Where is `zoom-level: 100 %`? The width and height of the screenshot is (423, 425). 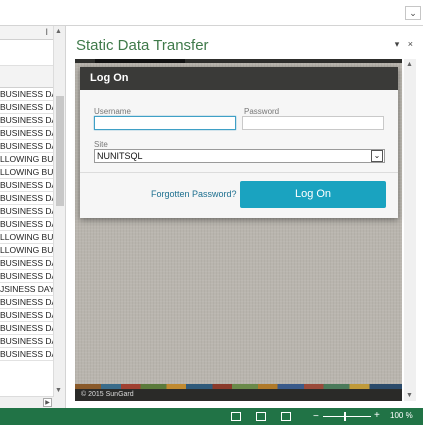
zoom-level: 100 % is located at coordinates (401, 415).